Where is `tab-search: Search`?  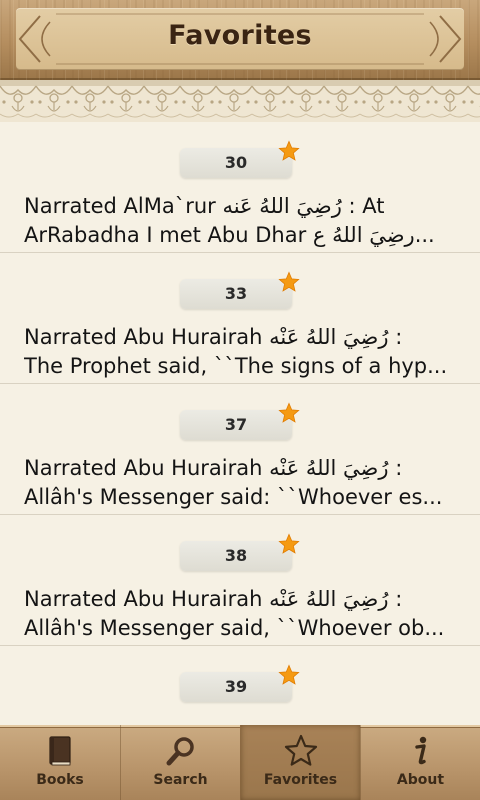 tab-search: Search is located at coordinates (180, 762).